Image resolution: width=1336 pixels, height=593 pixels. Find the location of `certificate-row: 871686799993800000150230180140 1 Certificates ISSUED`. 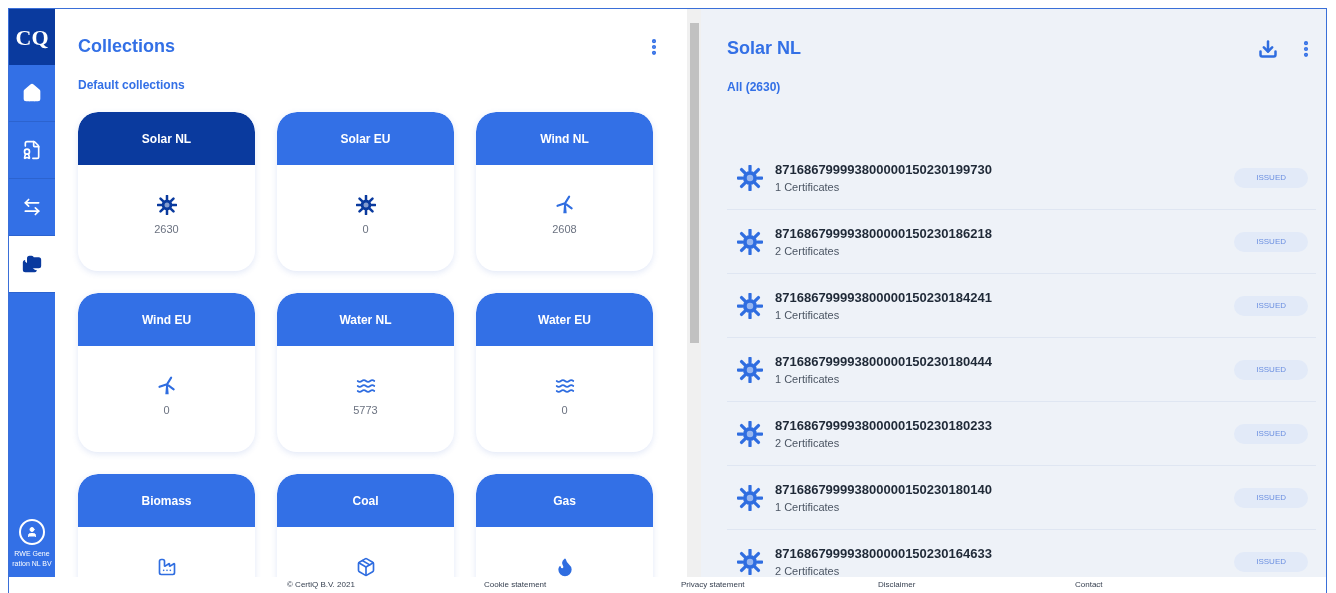

certificate-row: 871686799993800000150230180140 1 Certificates ISSUED is located at coordinates (1021, 498).